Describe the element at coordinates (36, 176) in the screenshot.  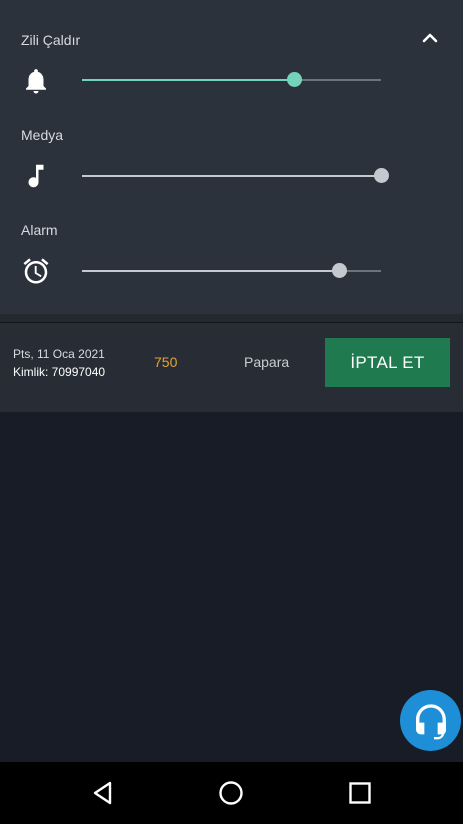
I see `music-note-icon` at that location.